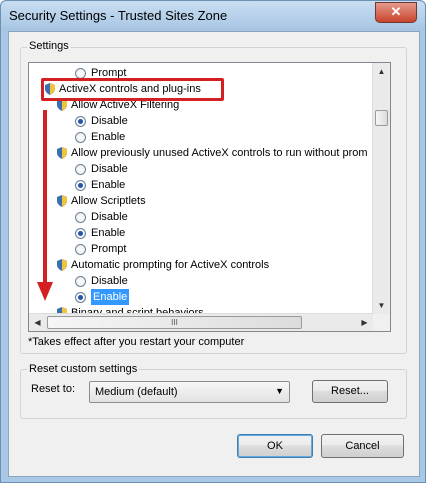 The image size is (426, 483). Describe the element at coordinates (381, 322) in the screenshot. I see `scroll-corner` at that location.